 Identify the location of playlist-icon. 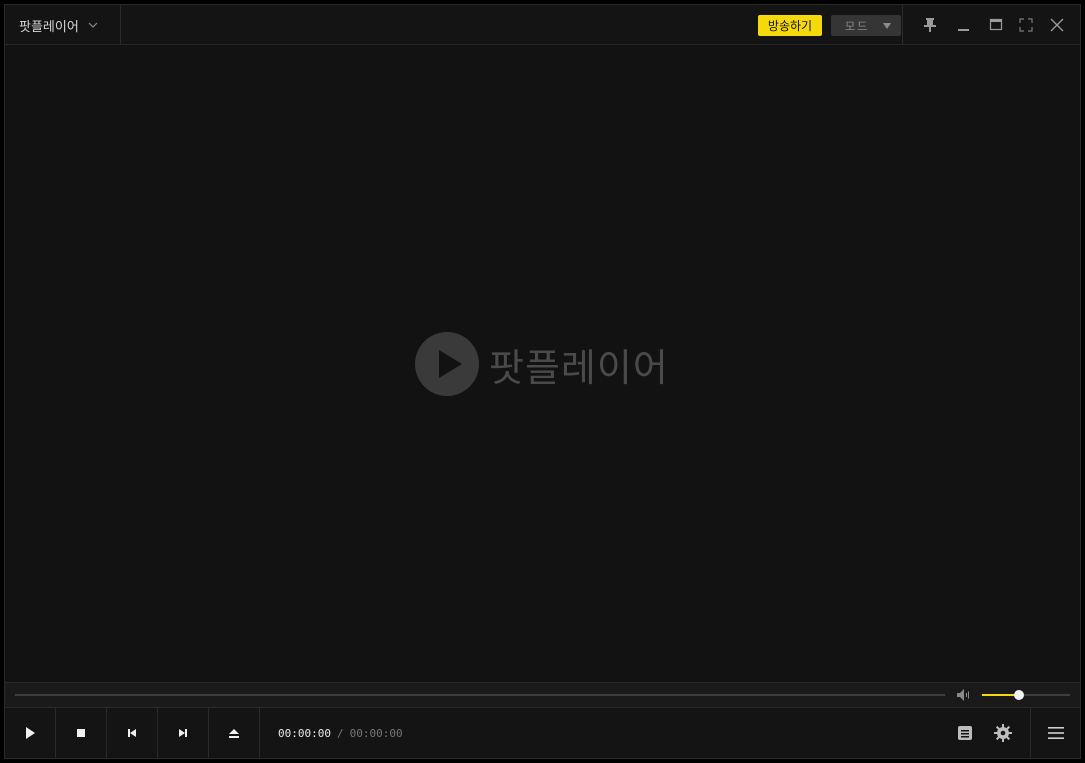
(965, 733).